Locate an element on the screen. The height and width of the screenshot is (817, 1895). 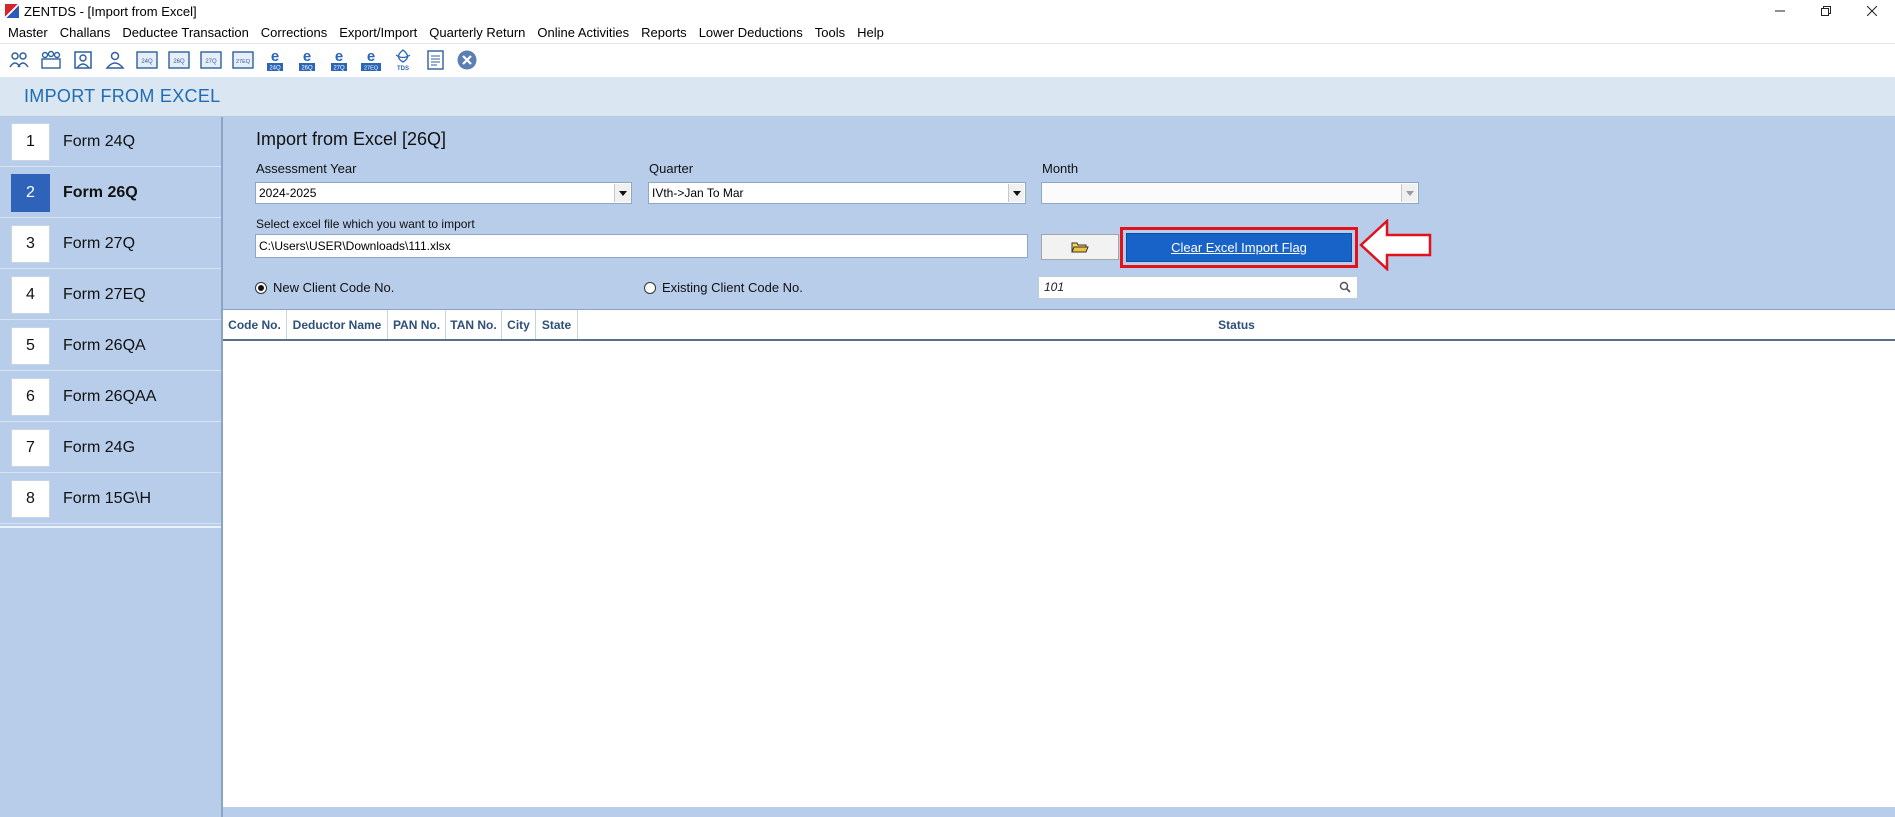
assessment-year-label: Assessment Year is located at coordinates (306, 168).